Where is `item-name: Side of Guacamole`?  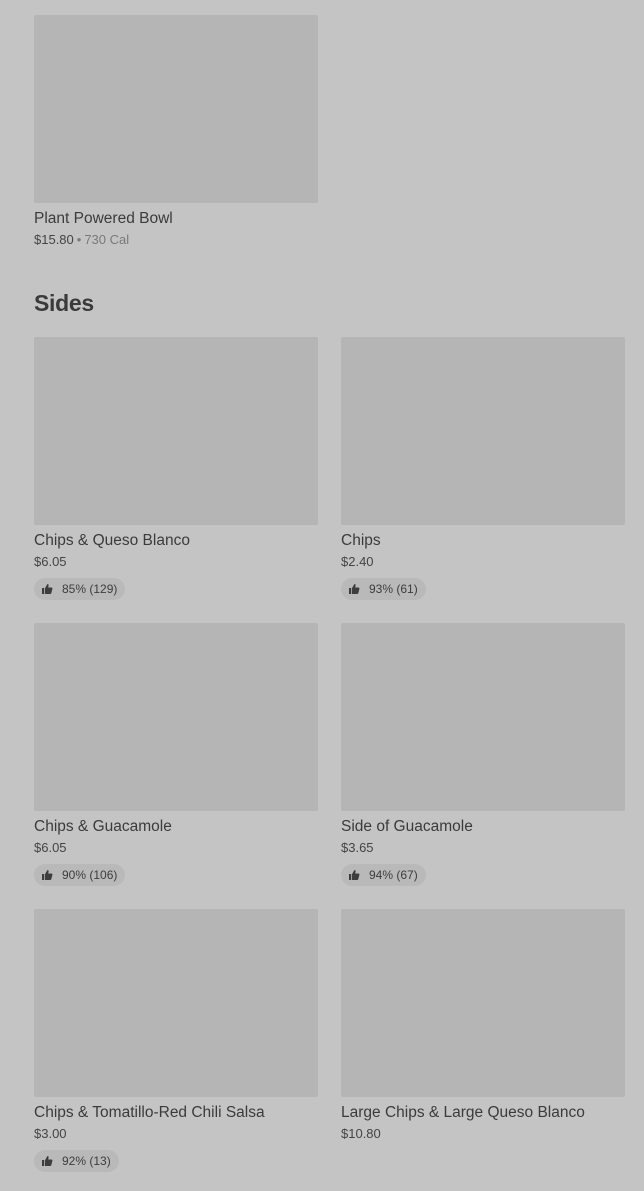
item-name: Side of Guacamole is located at coordinates (407, 826).